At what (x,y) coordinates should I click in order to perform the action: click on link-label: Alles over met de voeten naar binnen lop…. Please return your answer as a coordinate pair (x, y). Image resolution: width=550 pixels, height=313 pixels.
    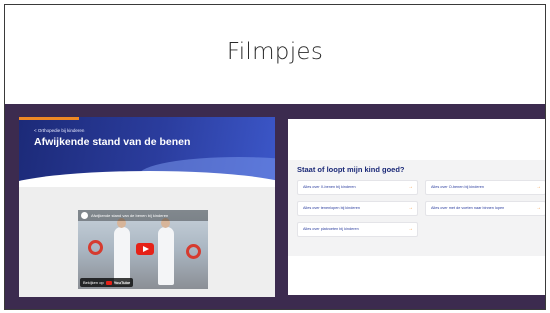
    Looking at the image, I should click on (468, 208).